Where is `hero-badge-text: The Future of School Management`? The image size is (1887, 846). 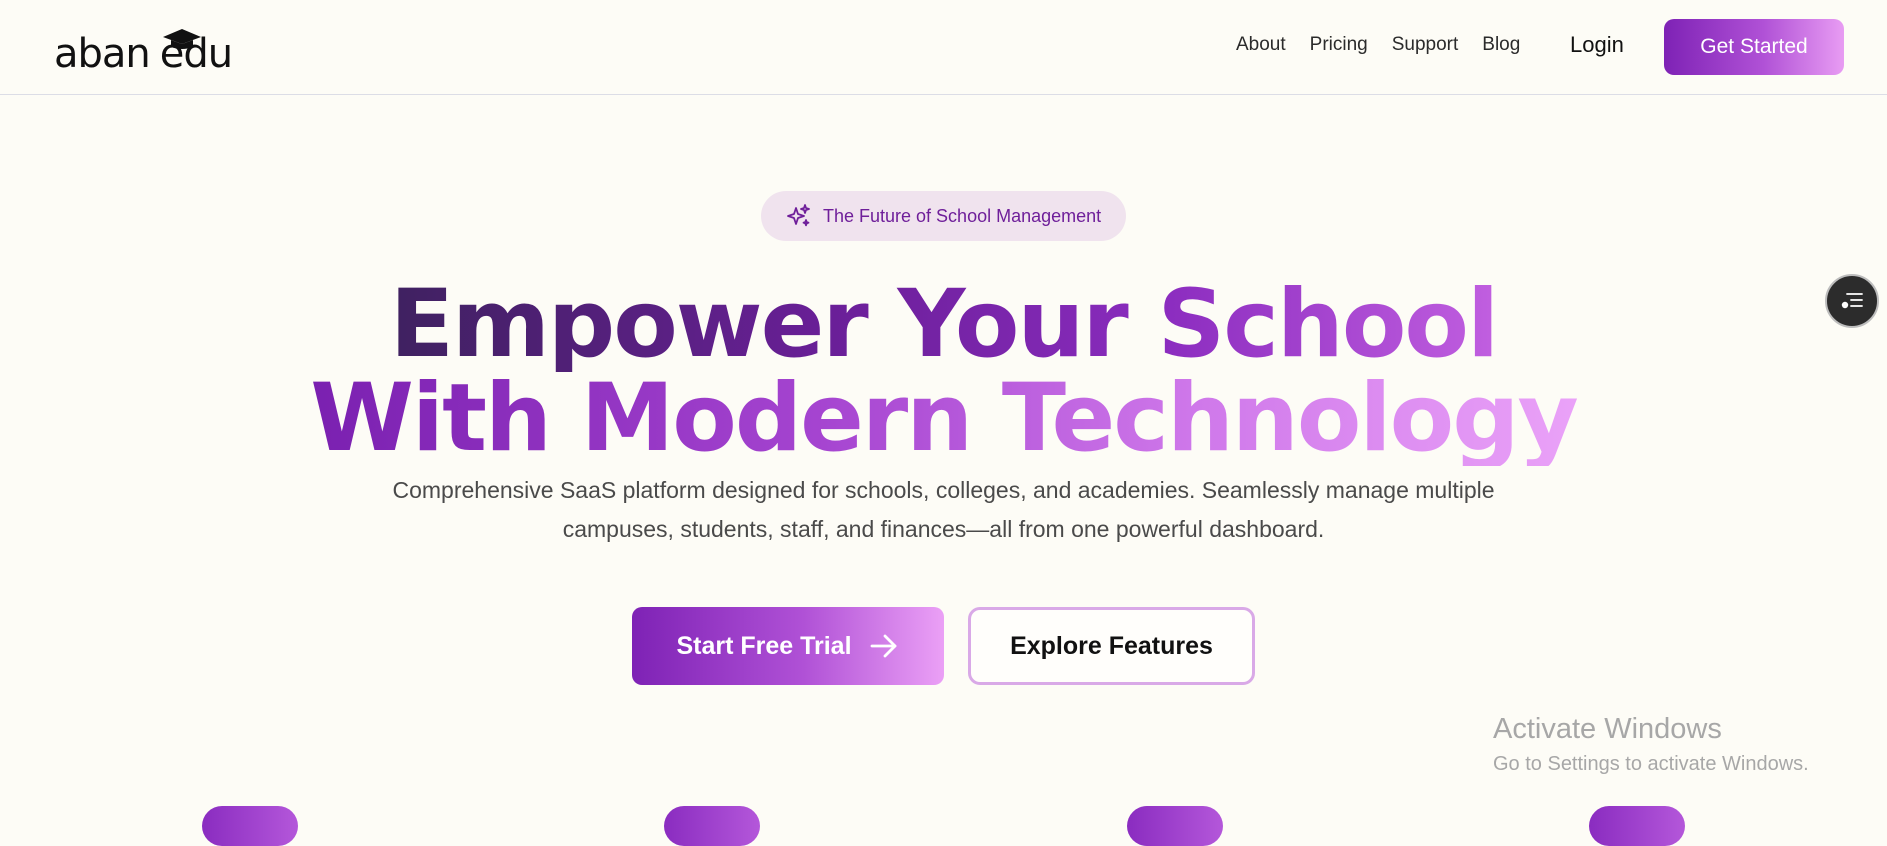 hero-badge-text: The Future of School Management is located at coordinates (962, 215).